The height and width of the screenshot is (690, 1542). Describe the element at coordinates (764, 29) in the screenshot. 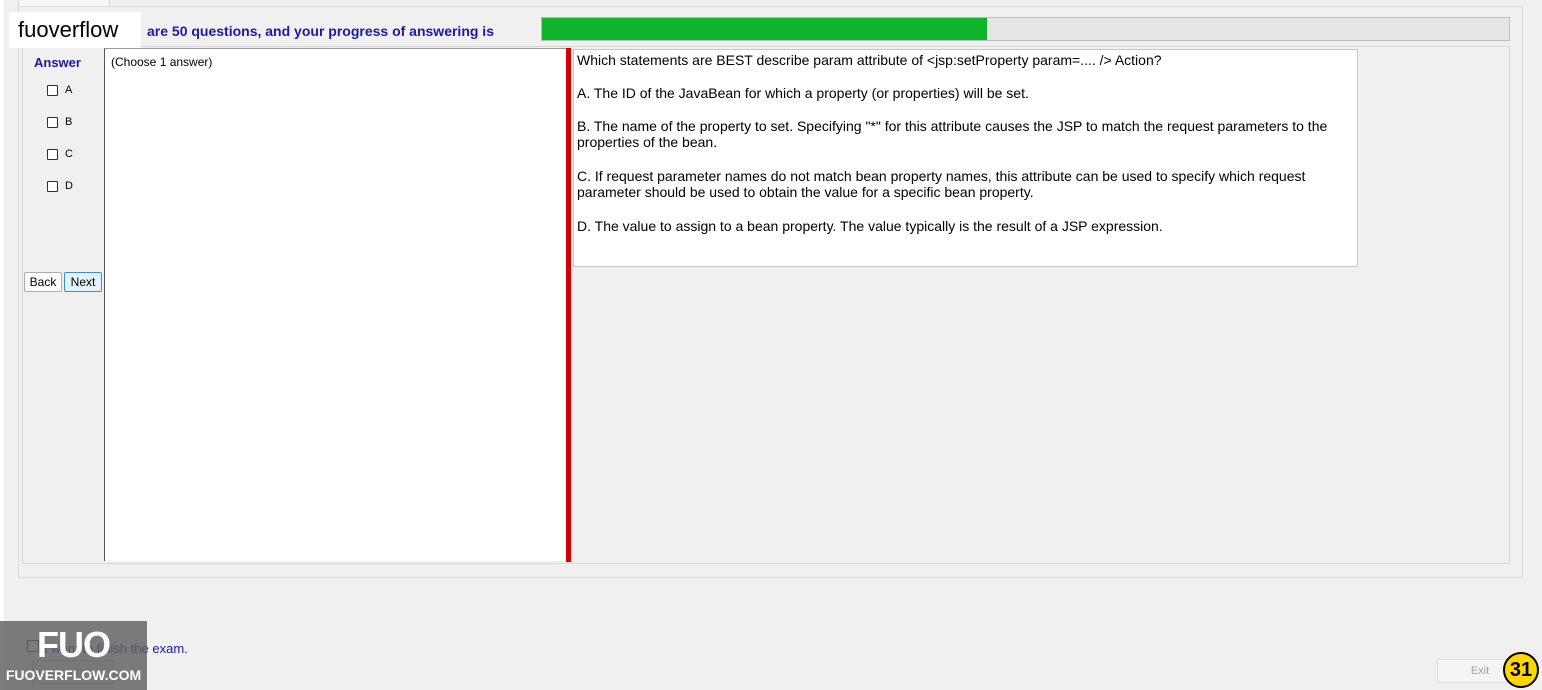

I see `progress-bar-fill` at that location.